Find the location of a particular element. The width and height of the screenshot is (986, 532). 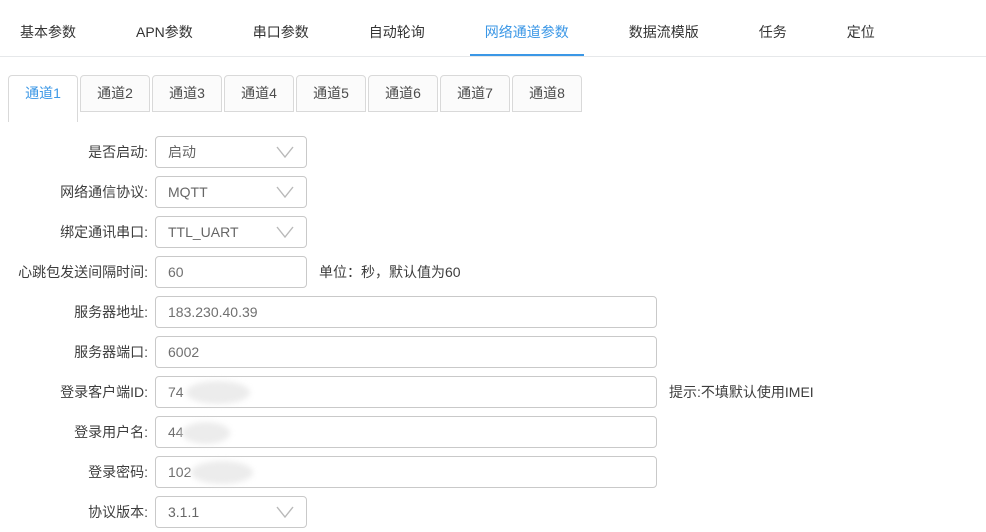

heartbeat-interval-field is located at coordinates (231, 272).